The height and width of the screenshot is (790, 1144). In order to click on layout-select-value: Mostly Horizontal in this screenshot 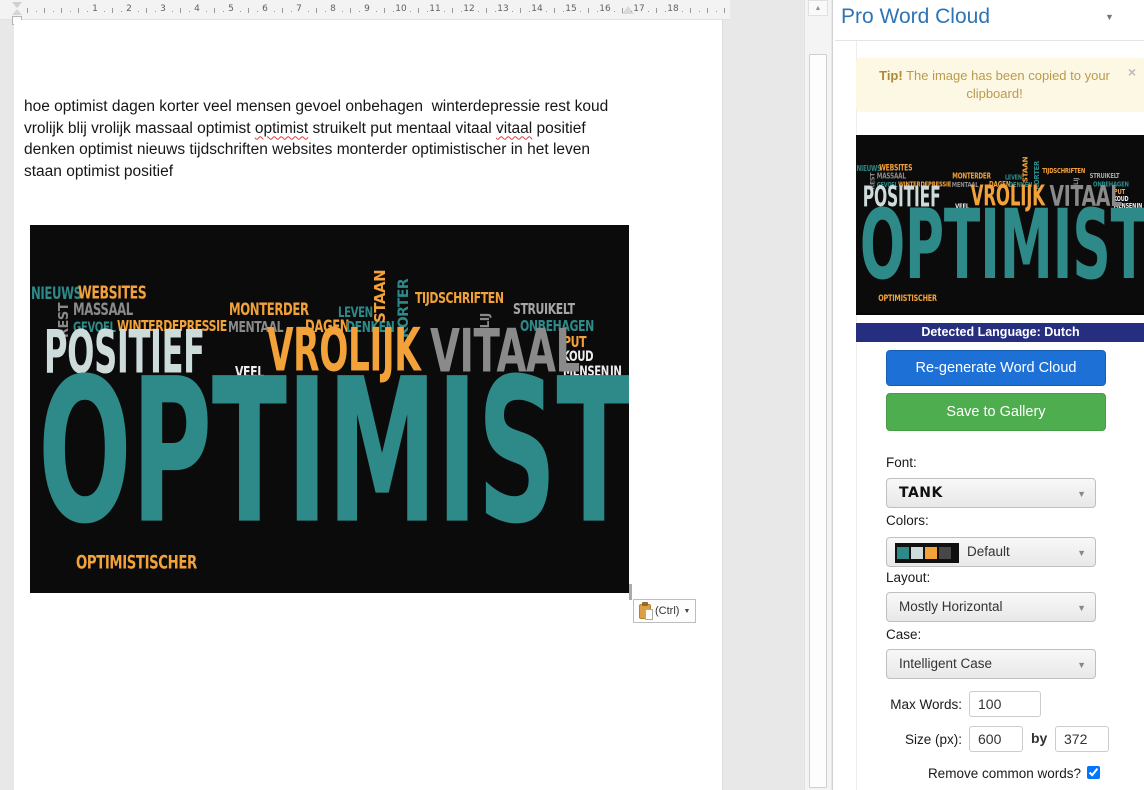, I will do `click(951, 606)`.